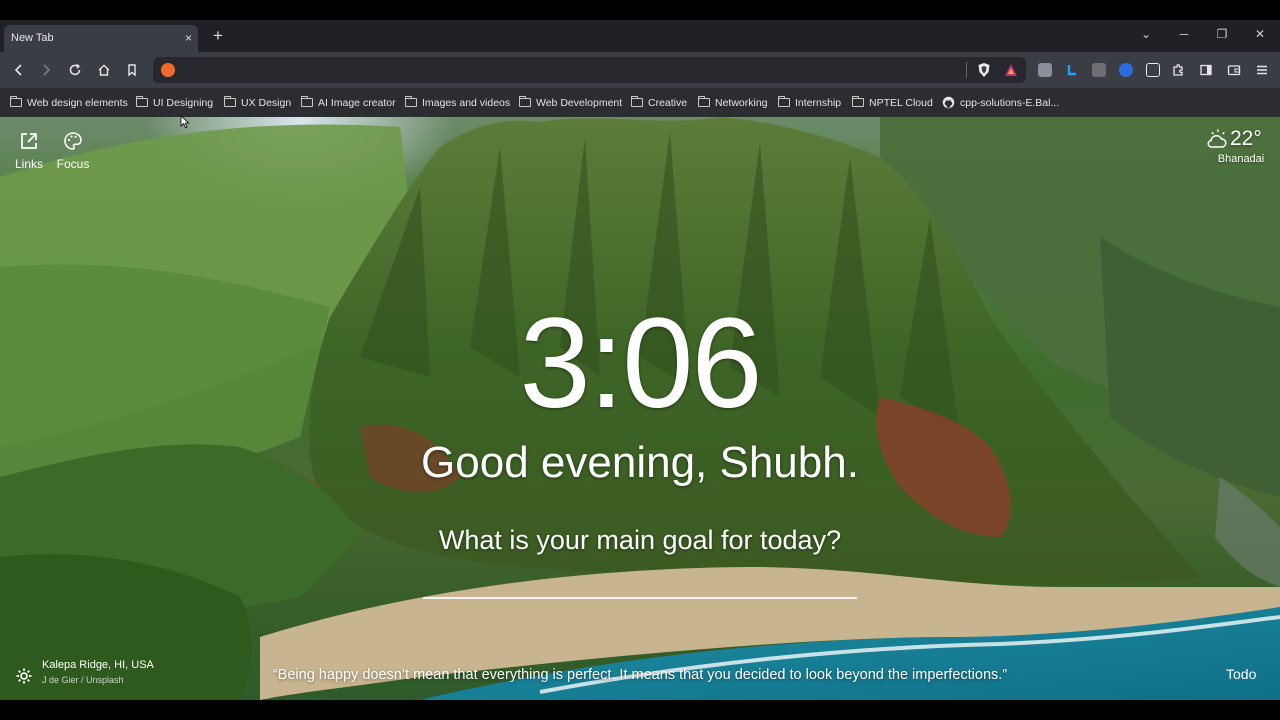  What do you see at coordinates (73, 151) in the screenshot?
I see `focus-widget: Focus` at bounding box center [73, 151].